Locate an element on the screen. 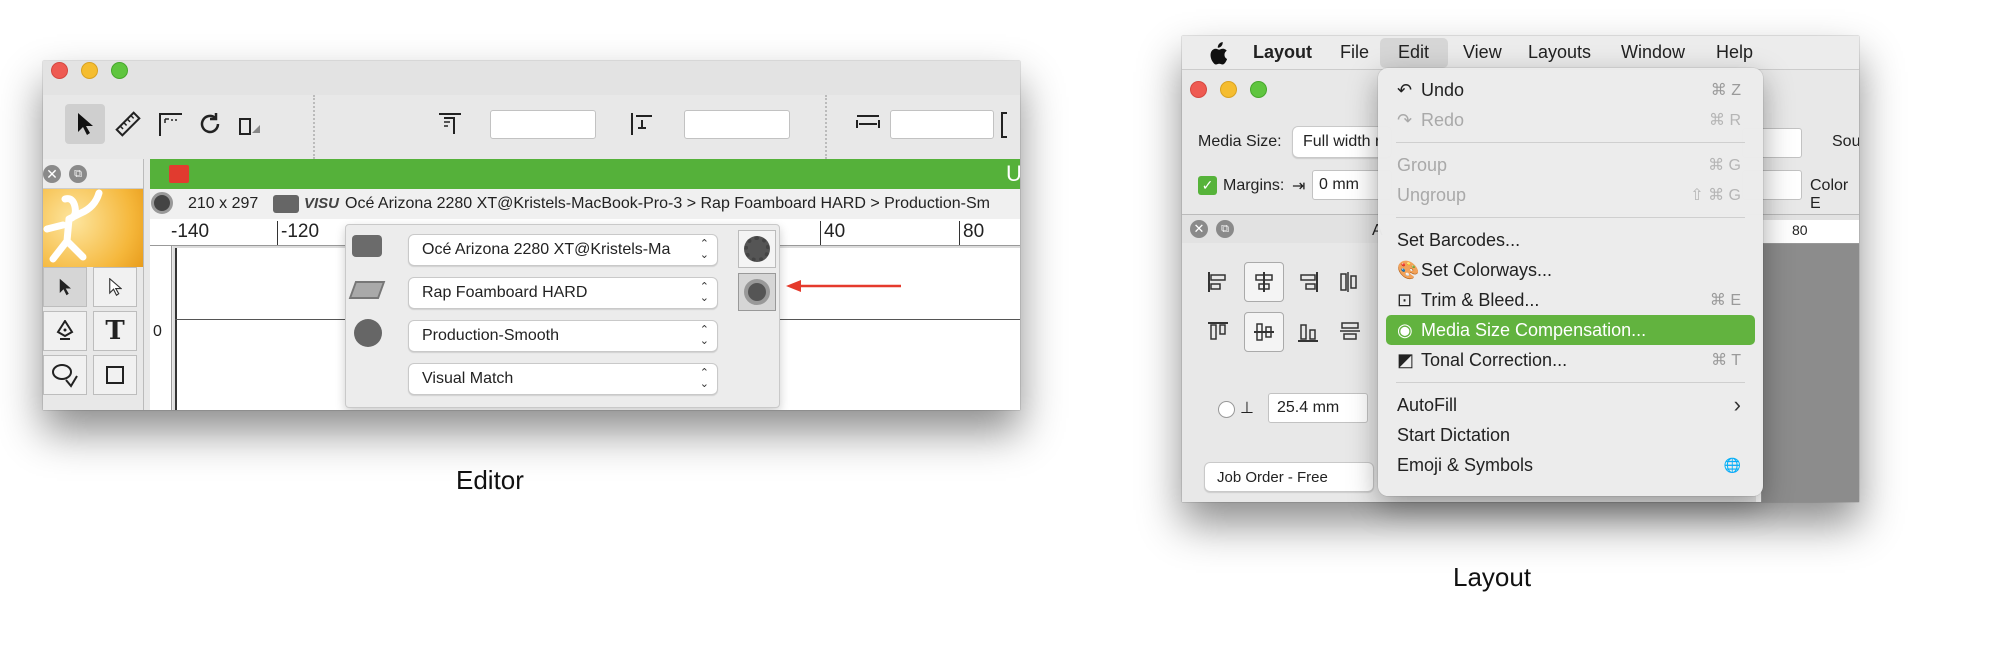 Image resolution: width=1990 pixels, height=648 pixels. align-top-button is located at coordinates (450, 124).